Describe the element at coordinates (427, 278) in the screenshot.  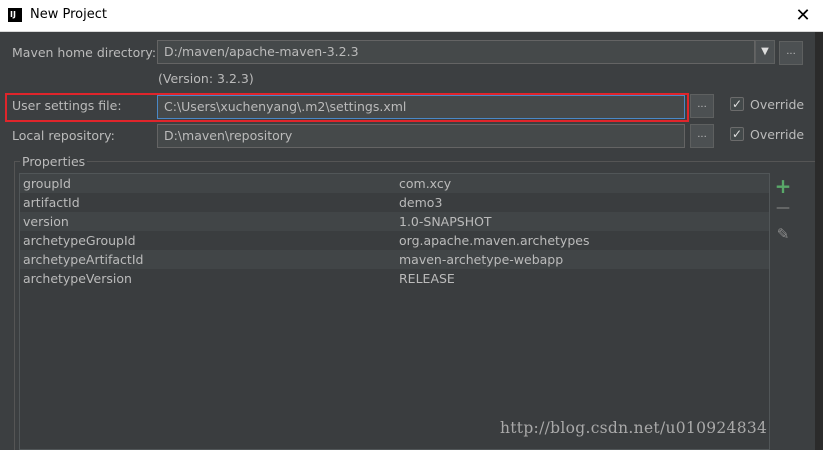
I see `property-value: RELEASE` at that location.